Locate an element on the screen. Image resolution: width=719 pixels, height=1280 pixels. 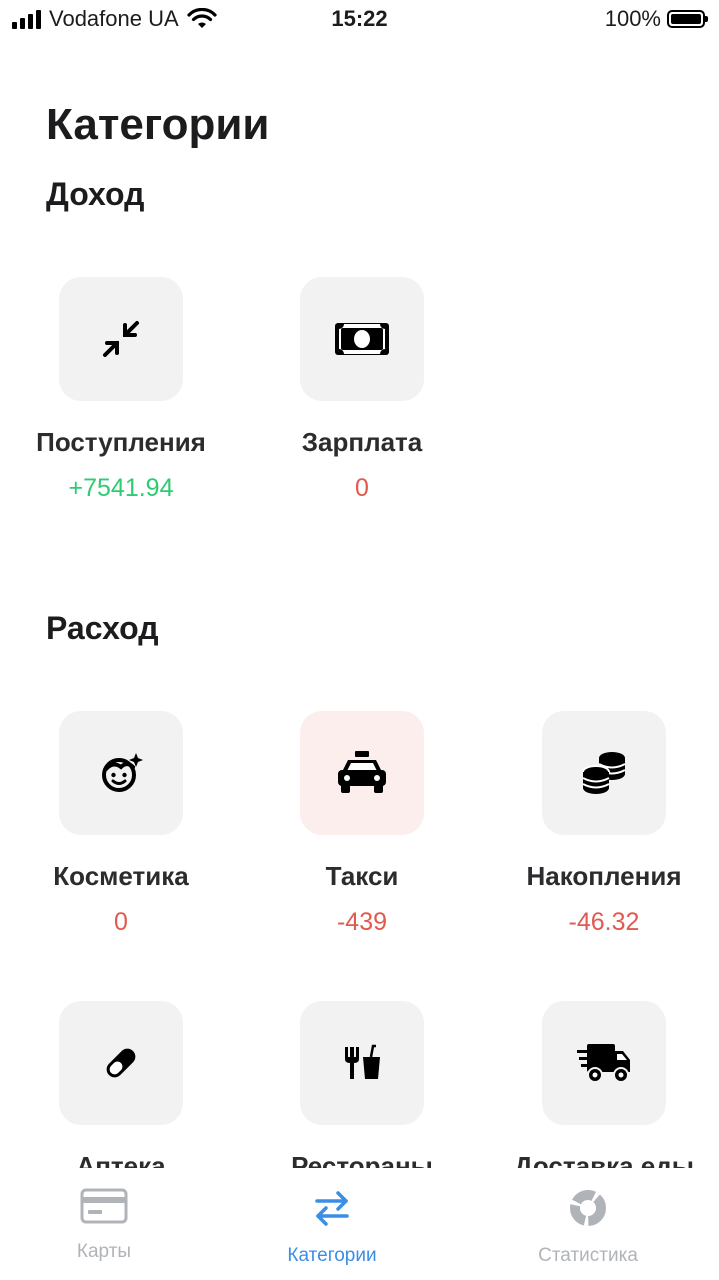
category-amount: -46.32 is located at coordinates (604, 922).